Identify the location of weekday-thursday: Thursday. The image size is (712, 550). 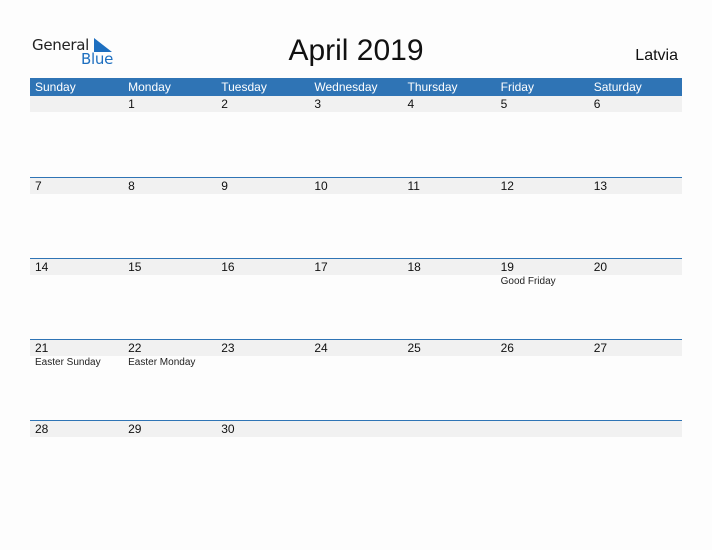
(432, 87).